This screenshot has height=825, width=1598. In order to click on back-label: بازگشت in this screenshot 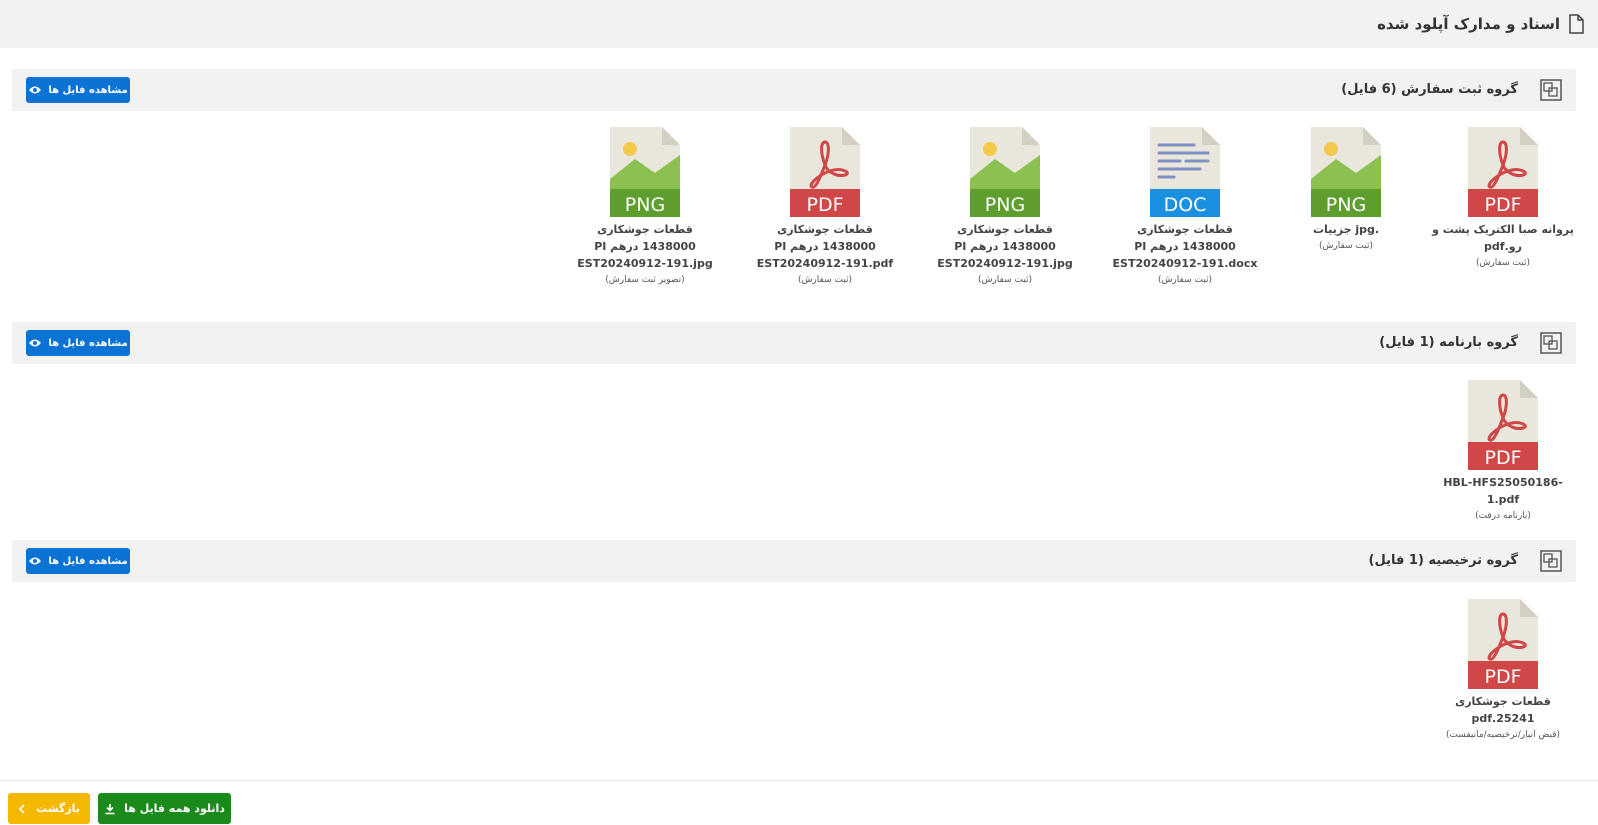, I will do `click(58, 808)`.